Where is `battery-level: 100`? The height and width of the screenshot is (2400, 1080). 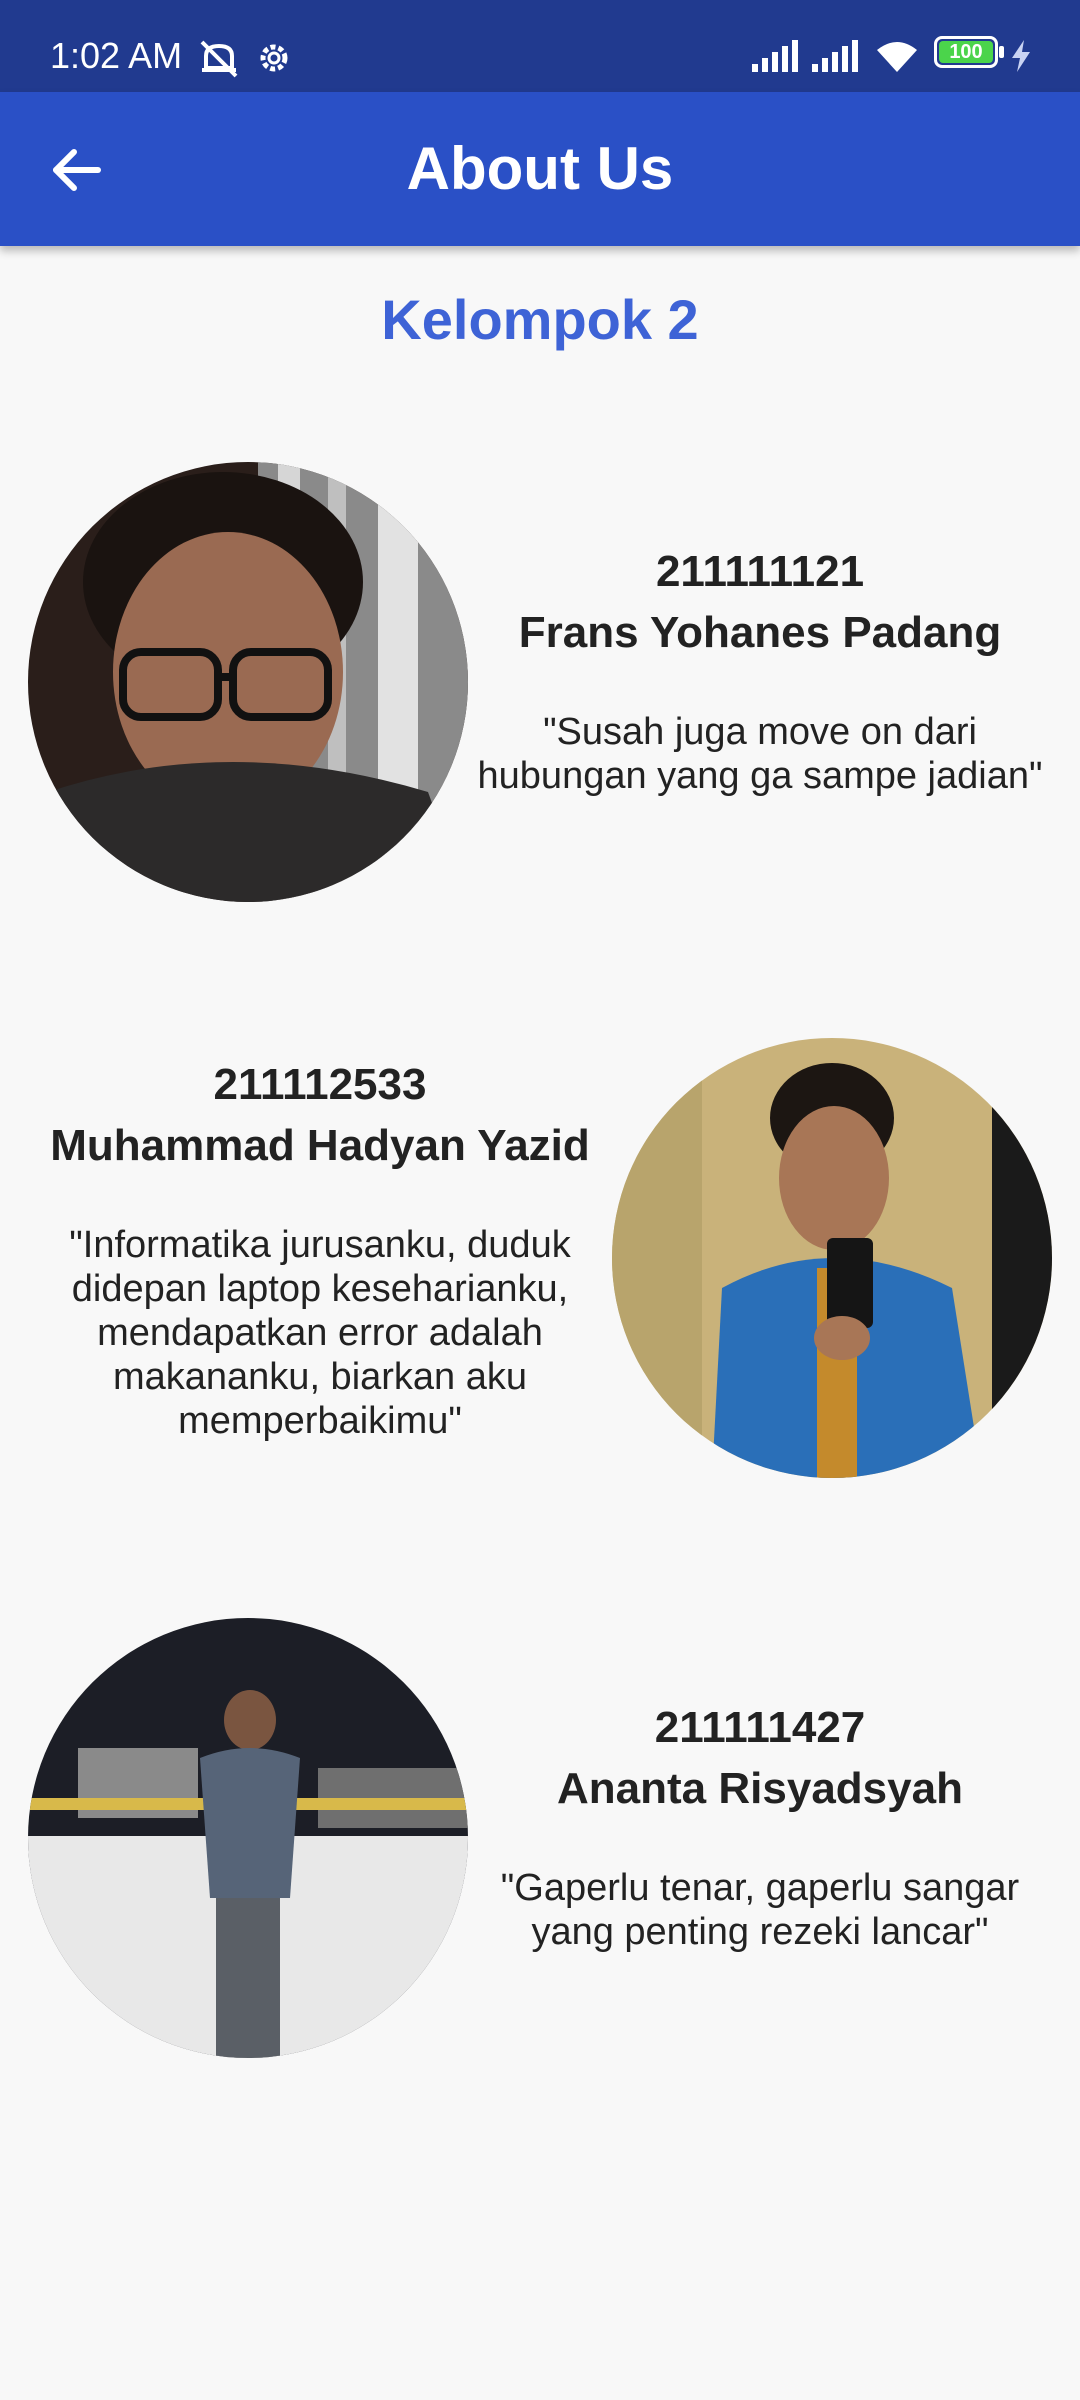 battery-level: 100 is located at coordinates (966, 52).